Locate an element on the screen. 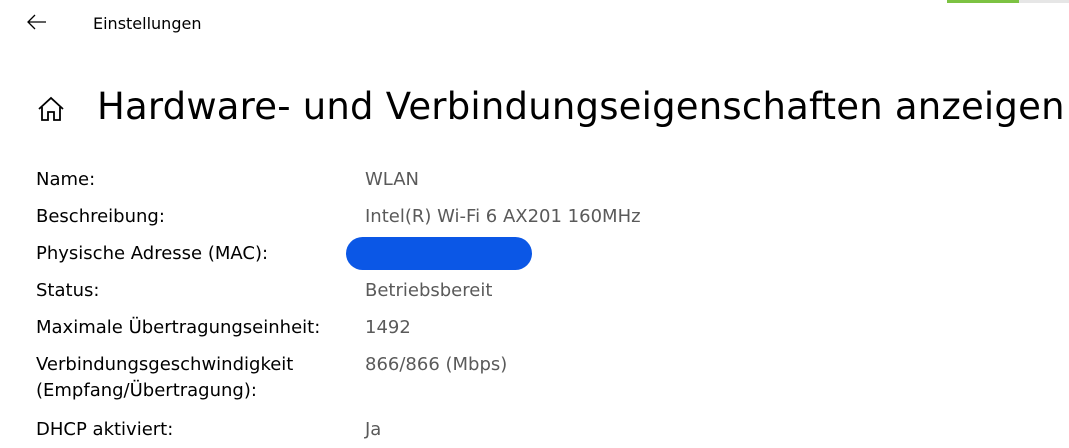  property-label: Maximale Übertragungseinheit: is located at coordinates (178, 327).